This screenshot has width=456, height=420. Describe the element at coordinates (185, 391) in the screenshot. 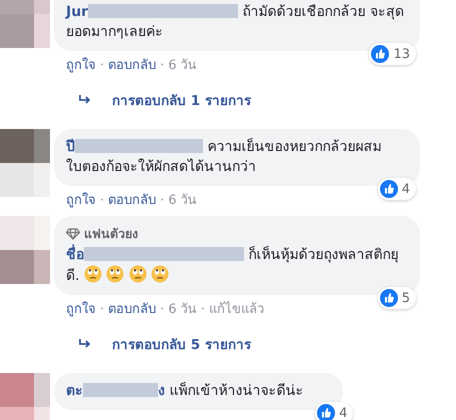

I see `comment-text: ตะ ง แพ็กเข้าห้างน่าจะดีน่ะ` at that location.